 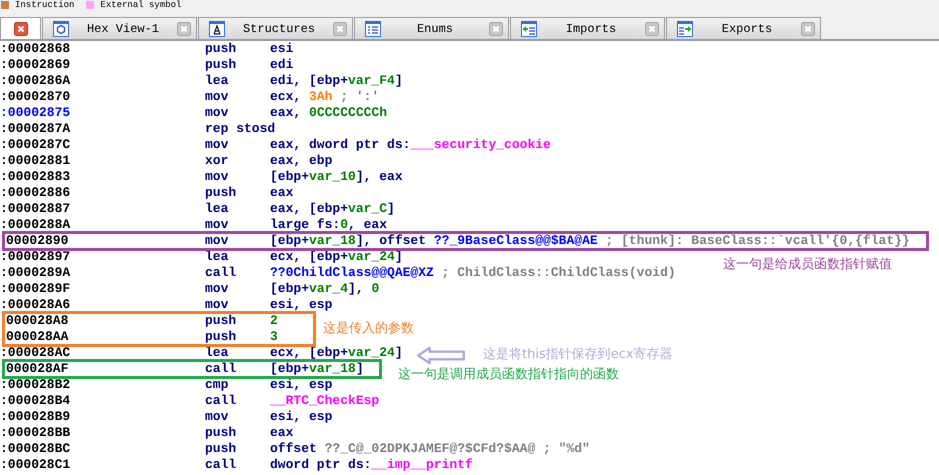 What do you see at coordinates (336, 81) in the screenshot?
I see `operand: edi, [ebp+var_F4]` at bounding box center [336, 81].